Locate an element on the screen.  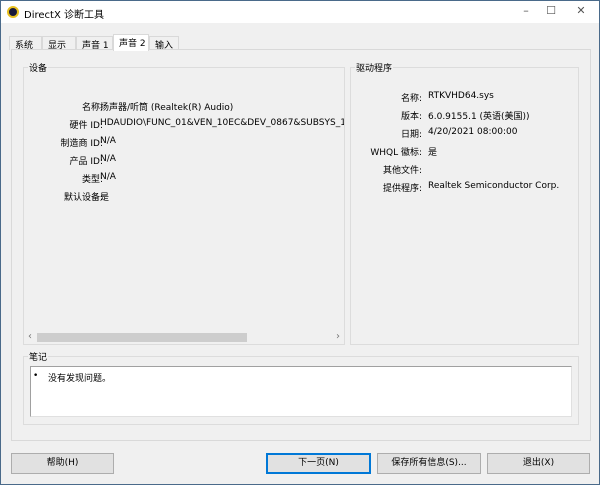
device-row-label: 硬件 ID: is located at coordinates (86, 126).